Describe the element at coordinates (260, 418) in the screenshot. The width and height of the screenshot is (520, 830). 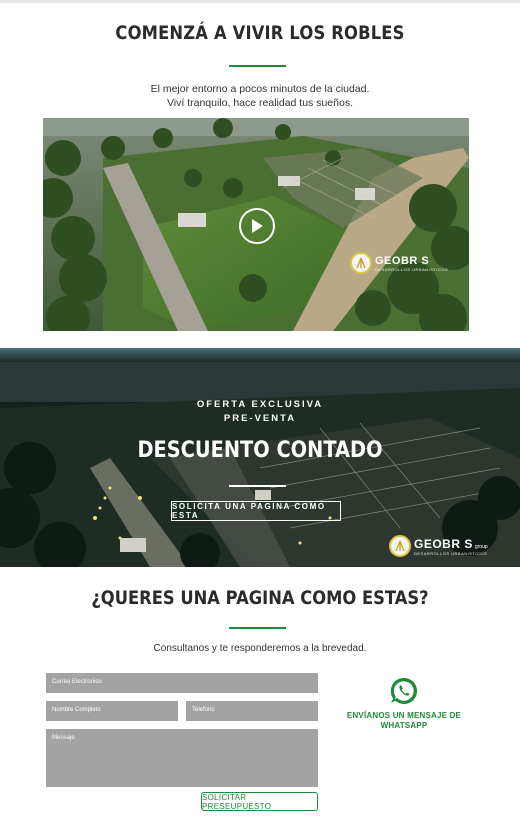
I see `offer-line-2: PRE-VENTA` at that location.